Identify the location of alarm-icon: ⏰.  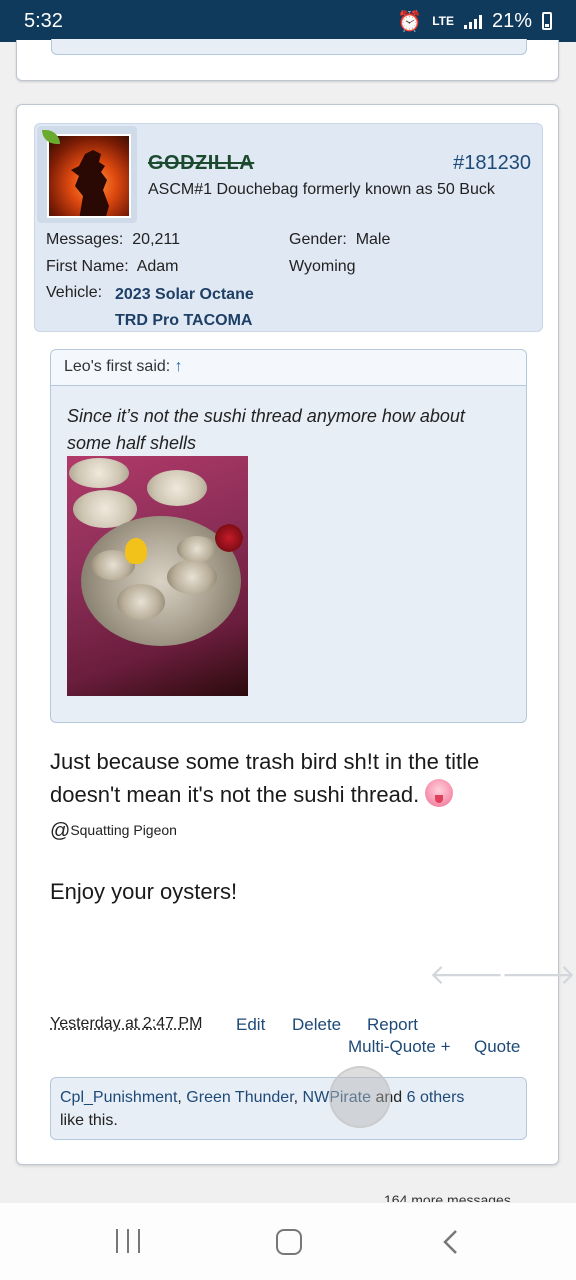
(410, 21).